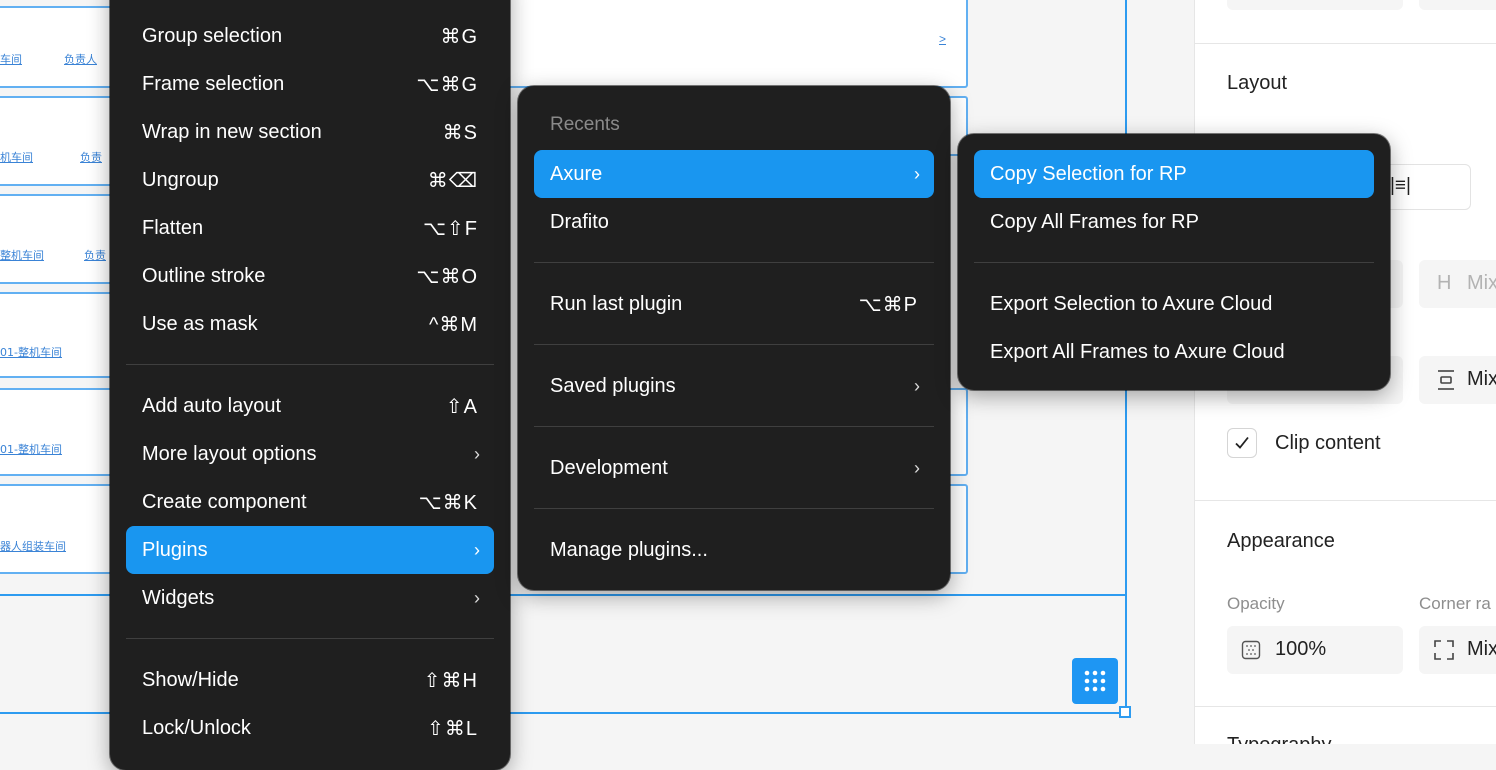 The height and width of the screenshot is (770, 1496). What do you see at coordinates (1137, 351) in the screenshot?
I see `menu-item-label: Export All Frames to Axure Cloud` at bounding box center [1137, 351].